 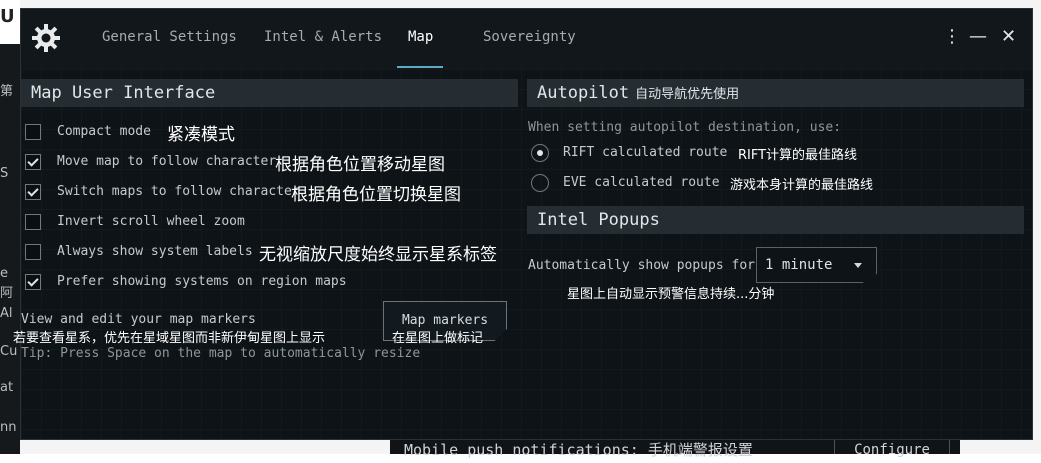 What do you see at coordinates (858, 265) in the screenshot?
I see `chevron-down-icon` at bounding box center [858, 265].